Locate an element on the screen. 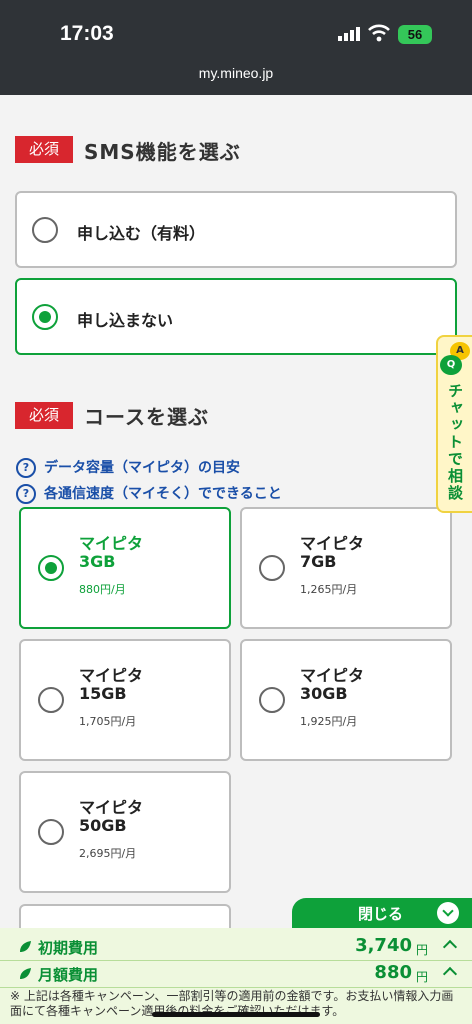  battery-indicator: 56 is located at coordinates (415, 34).